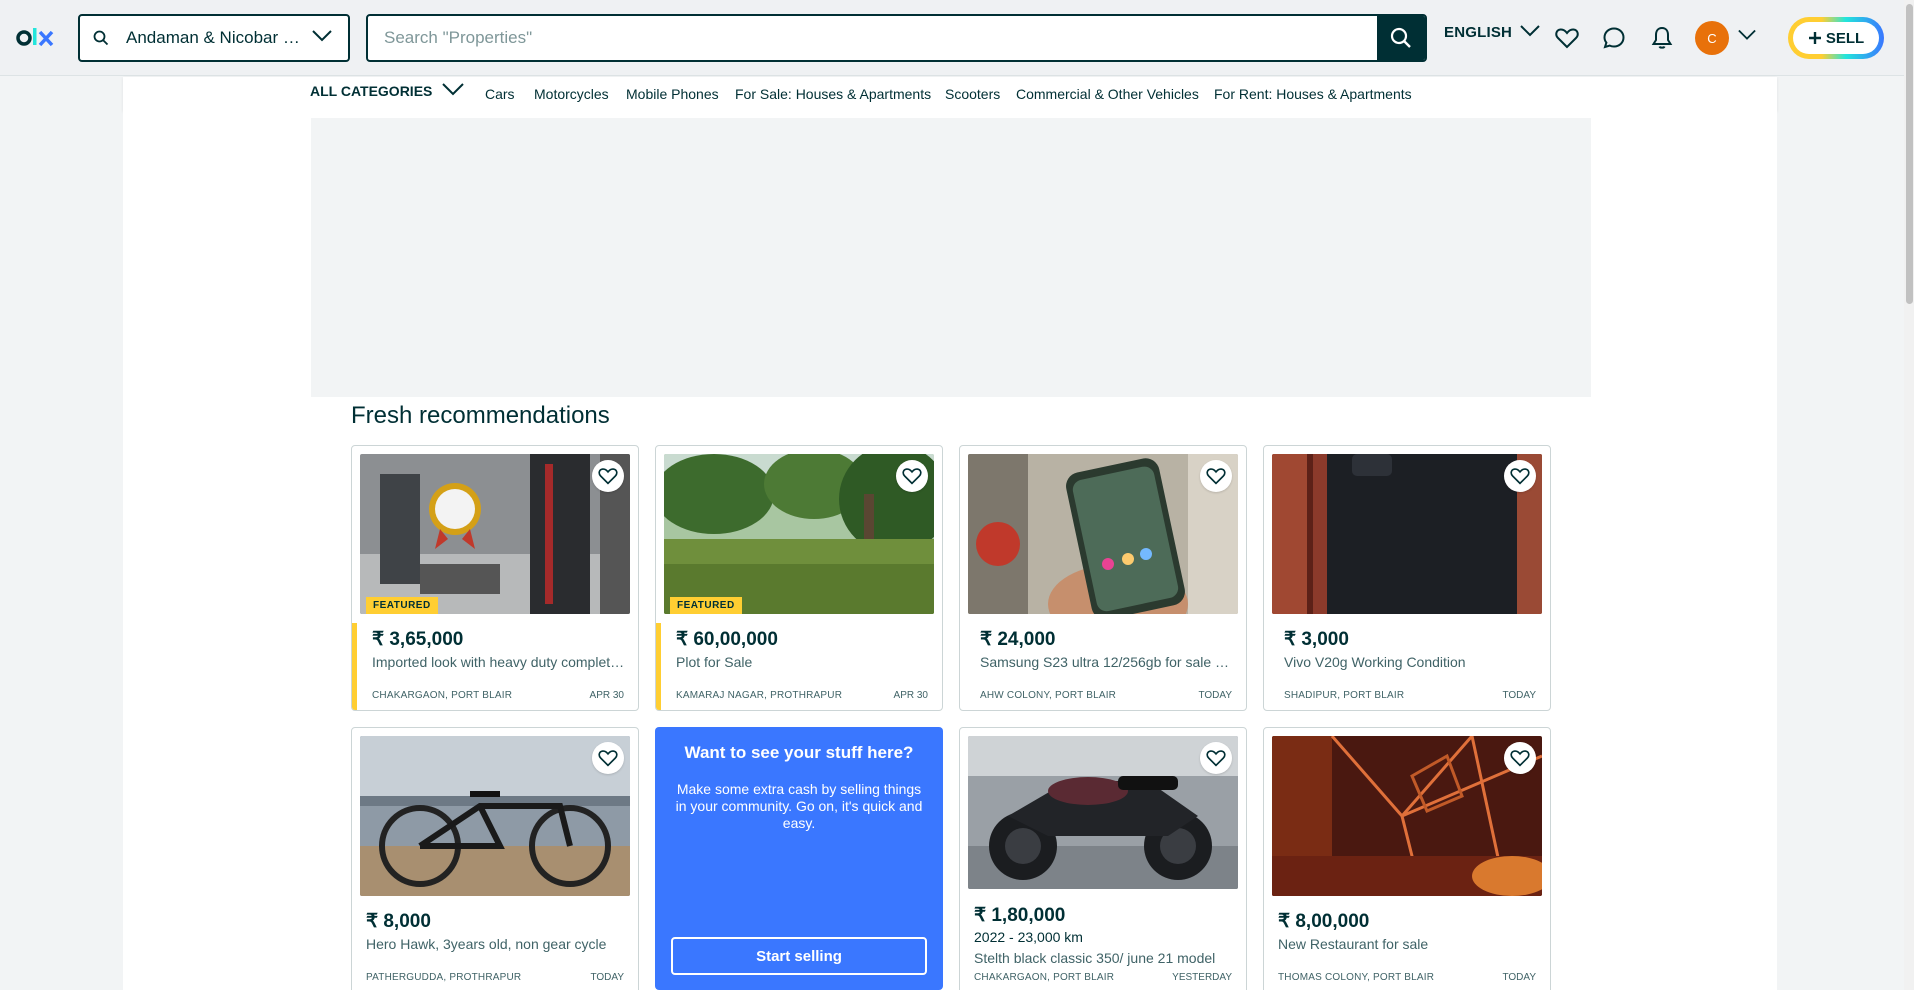  Describe the element at coordinates (38, 38) in the screenshot. I see `olx-logo` at that location.